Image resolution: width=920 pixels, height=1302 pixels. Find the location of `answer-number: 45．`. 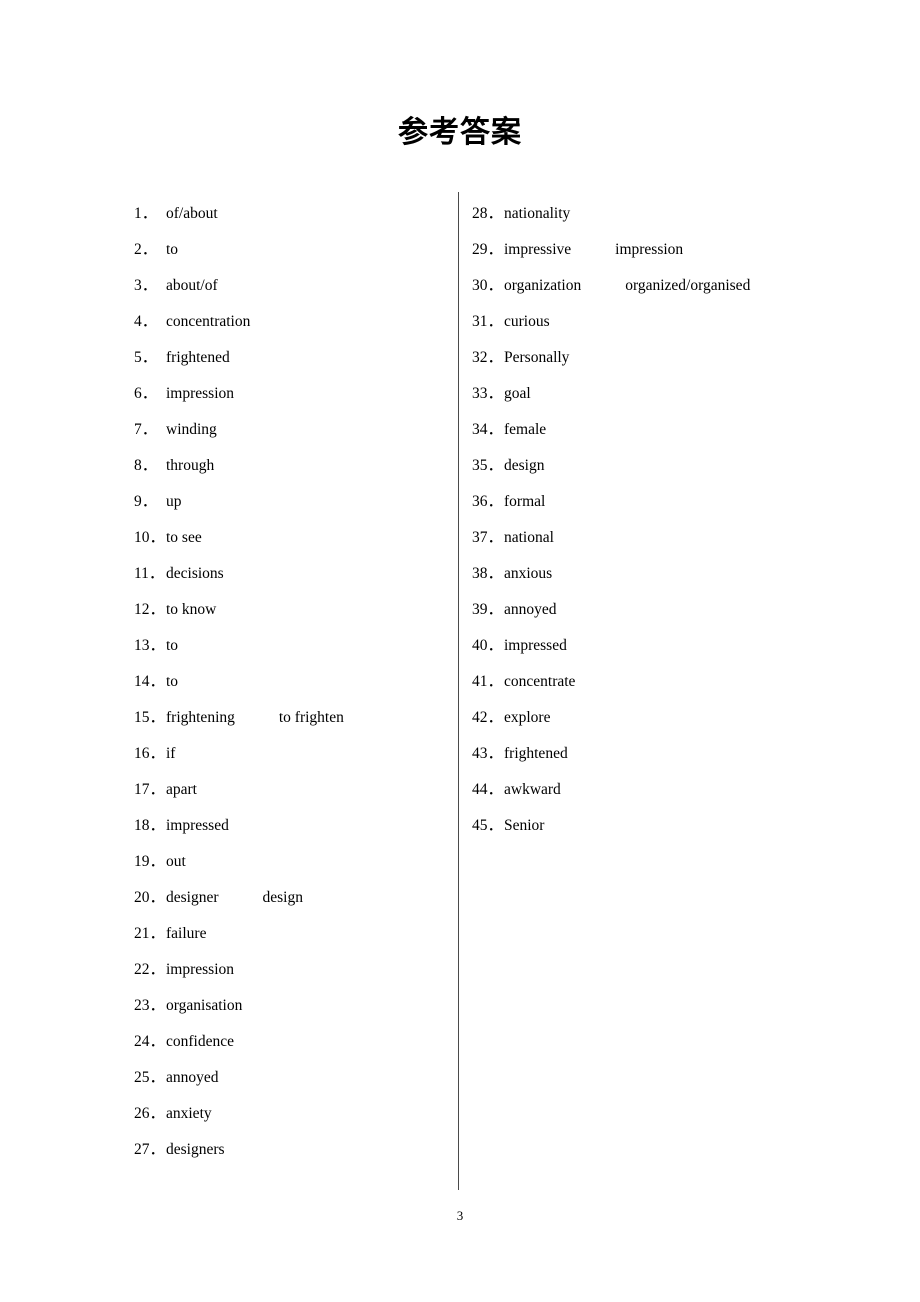

answer-number: 45． is located at coordinates (488, 825).